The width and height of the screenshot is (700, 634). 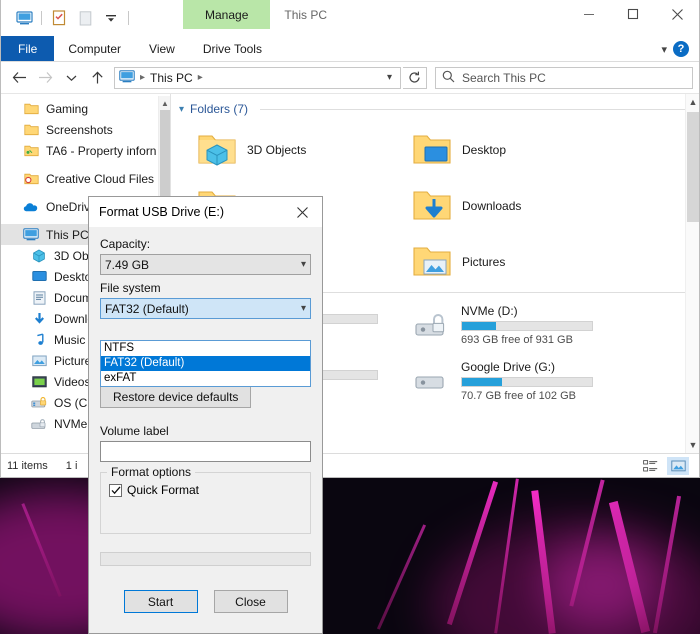 I want to click on maximize-icon, so click(x=633, y=14).